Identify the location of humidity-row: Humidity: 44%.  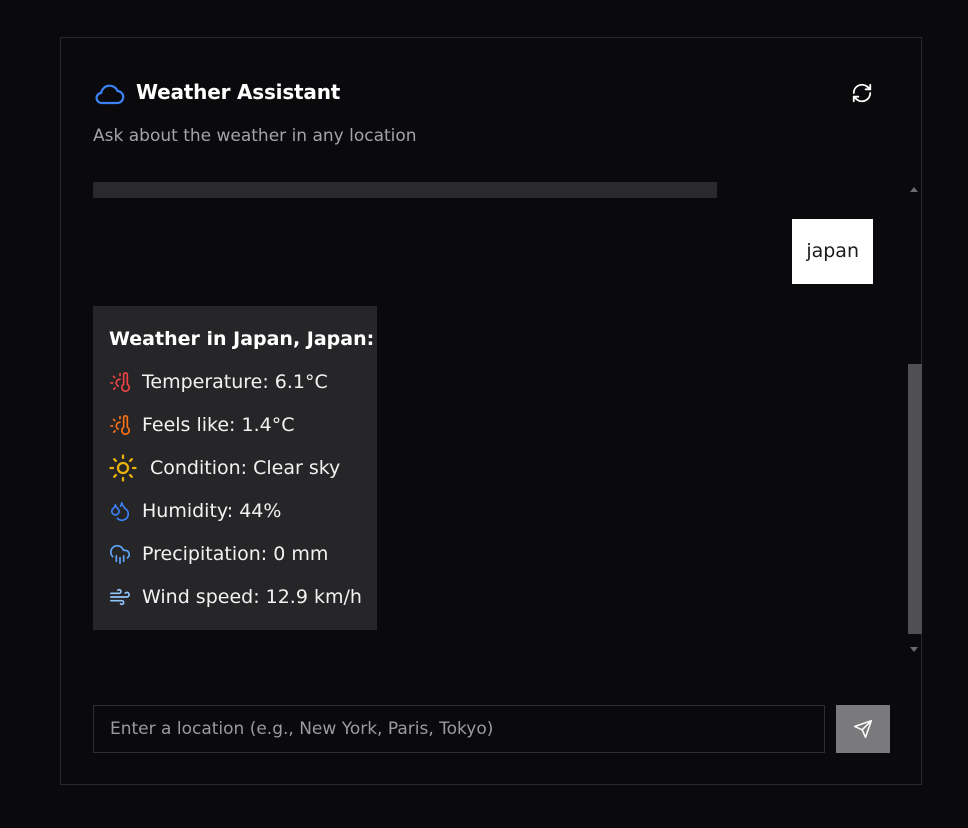
(243, 521).